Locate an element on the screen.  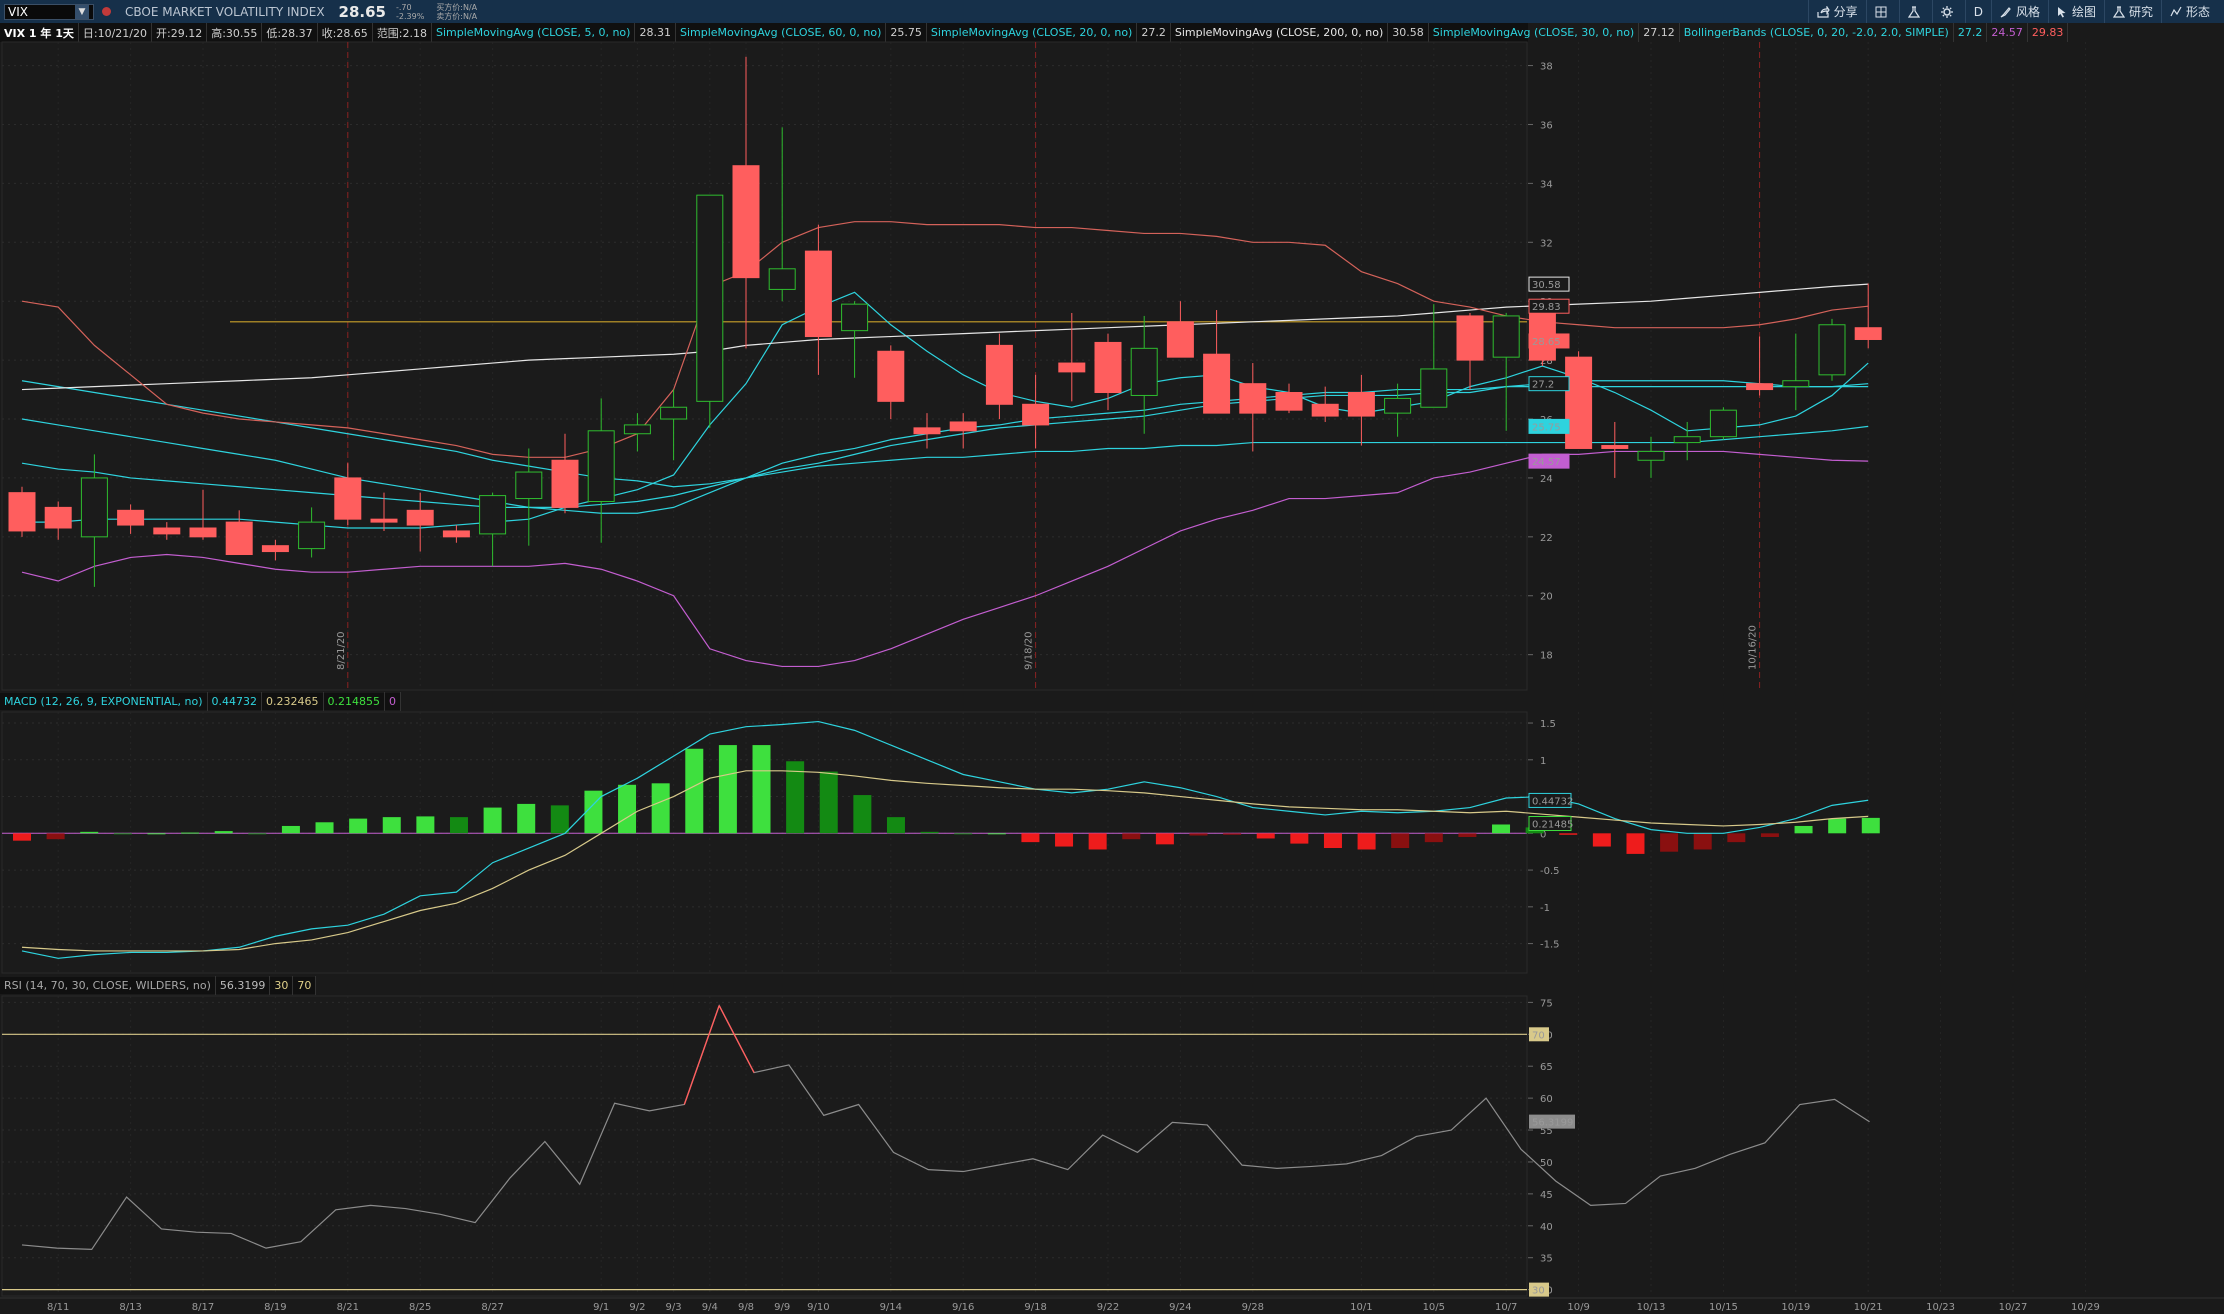
price-axis-tick-label: 22 is located at coordinates (1546, 538).